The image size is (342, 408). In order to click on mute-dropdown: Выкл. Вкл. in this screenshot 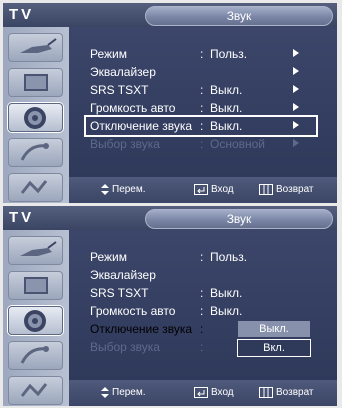, I will do `click(274, 340)`.